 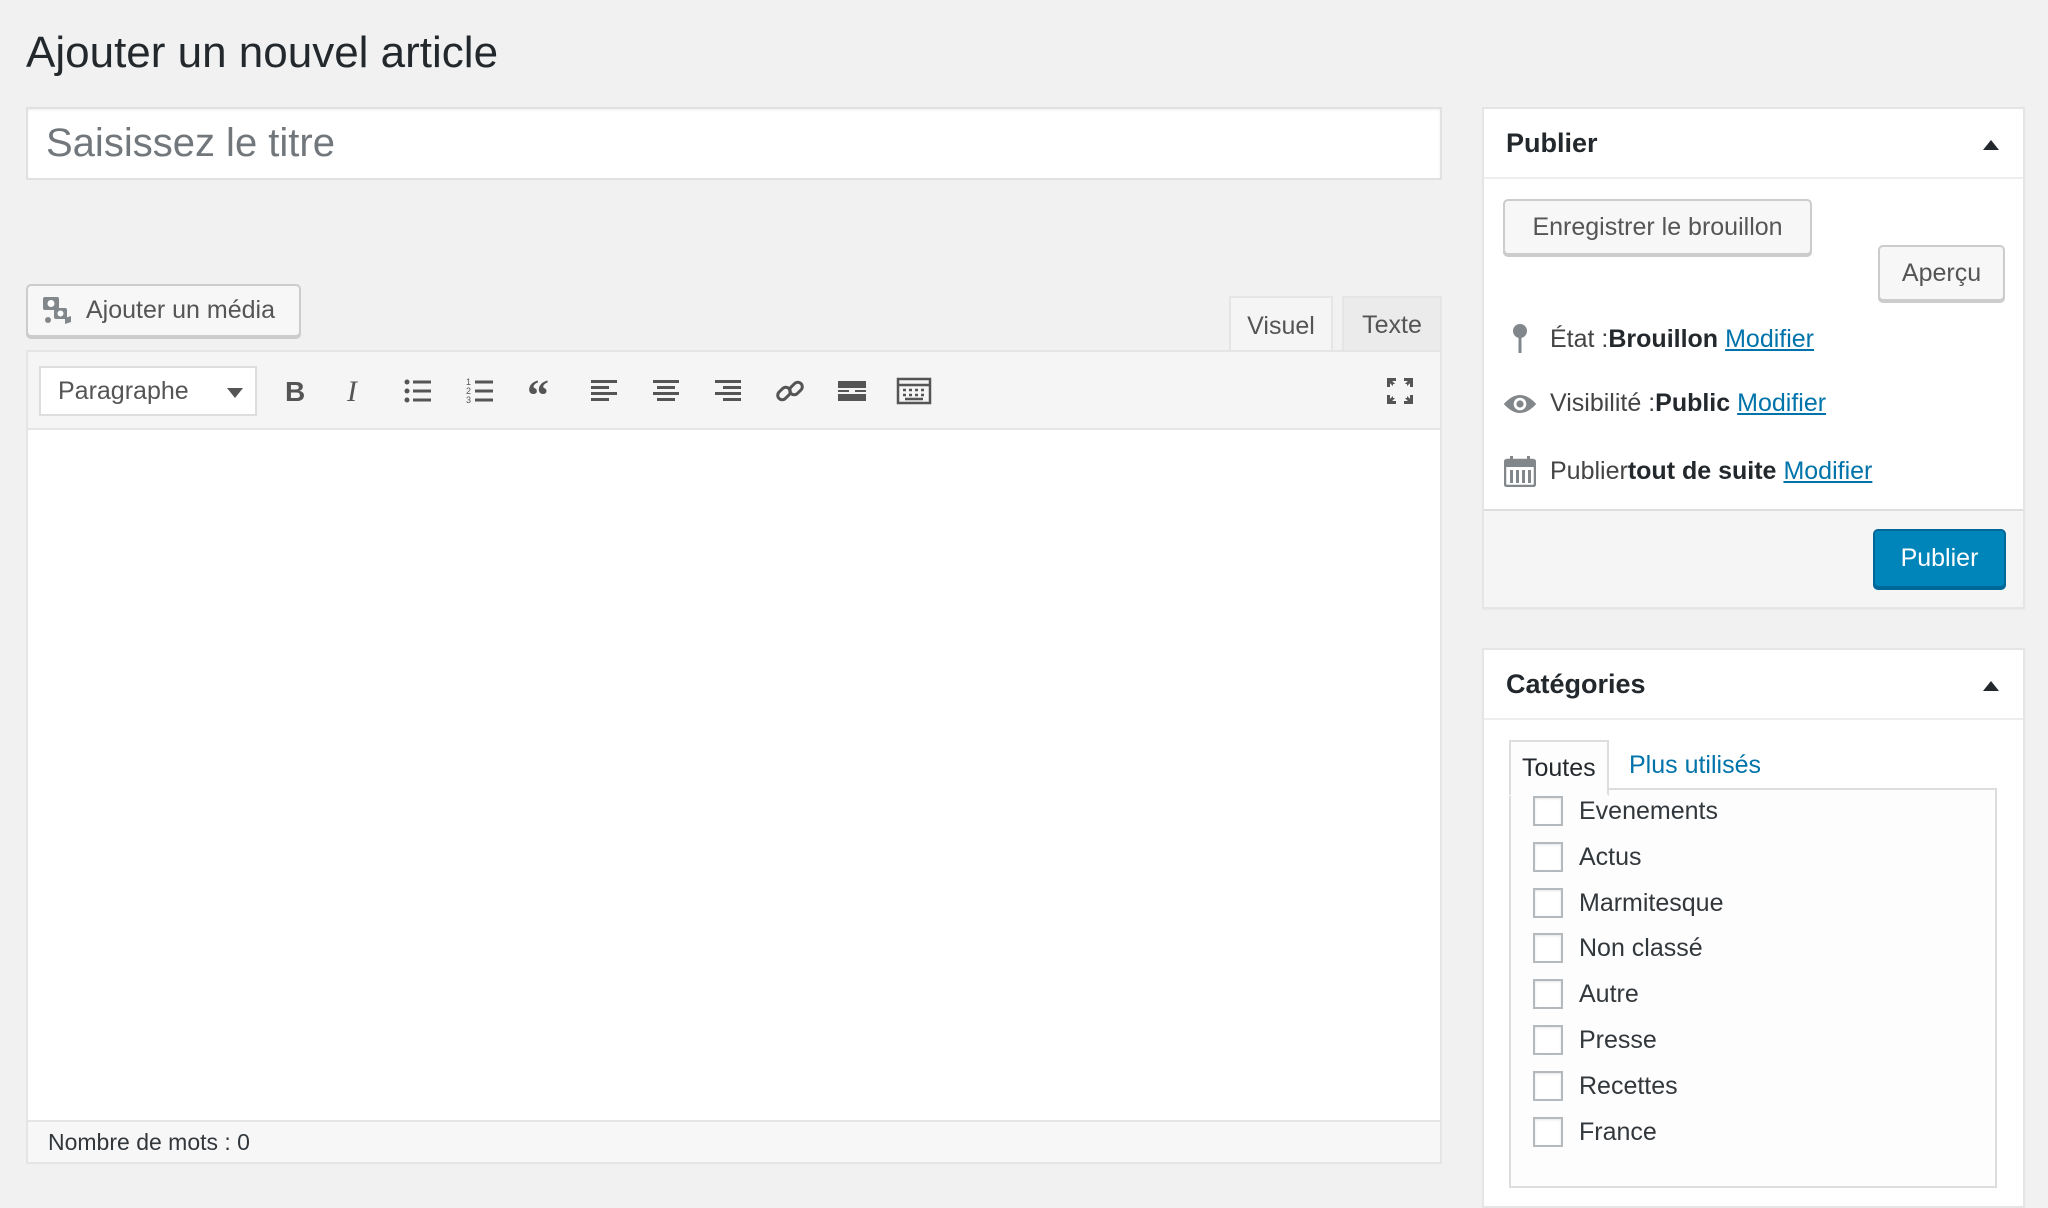 What do you see at coordinates (1392, 324) in the screenshot?
I see `tab-text: Texte` at bounding box center [1392, 324].